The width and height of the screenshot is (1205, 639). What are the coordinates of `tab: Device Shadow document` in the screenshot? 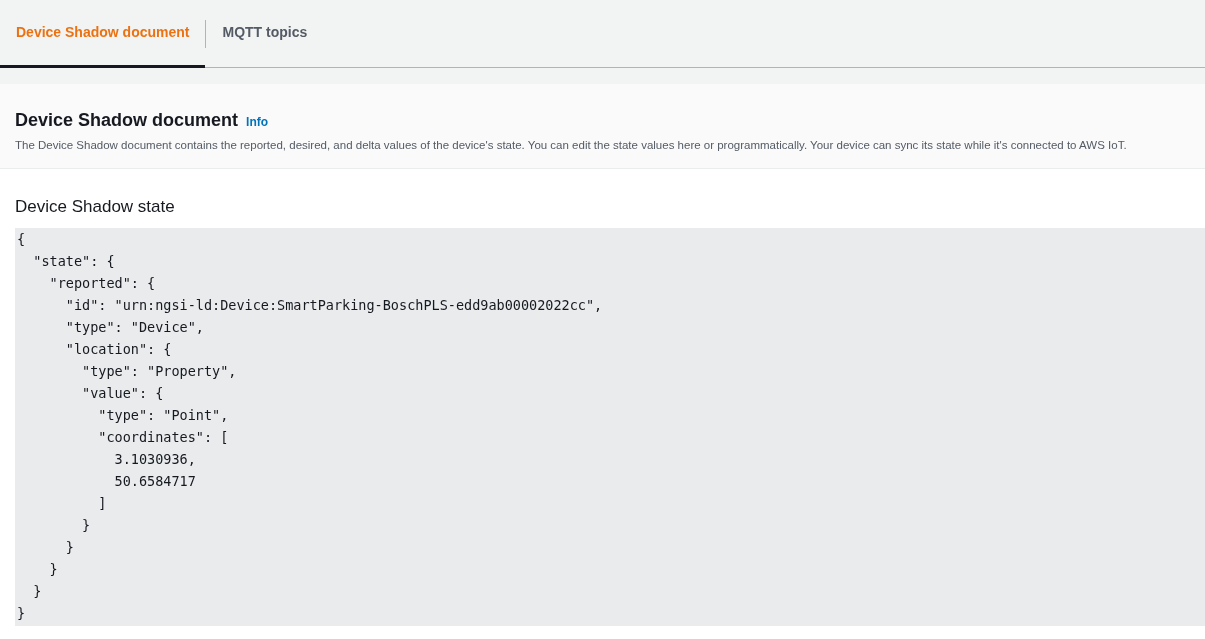 It's located at (103, 34).